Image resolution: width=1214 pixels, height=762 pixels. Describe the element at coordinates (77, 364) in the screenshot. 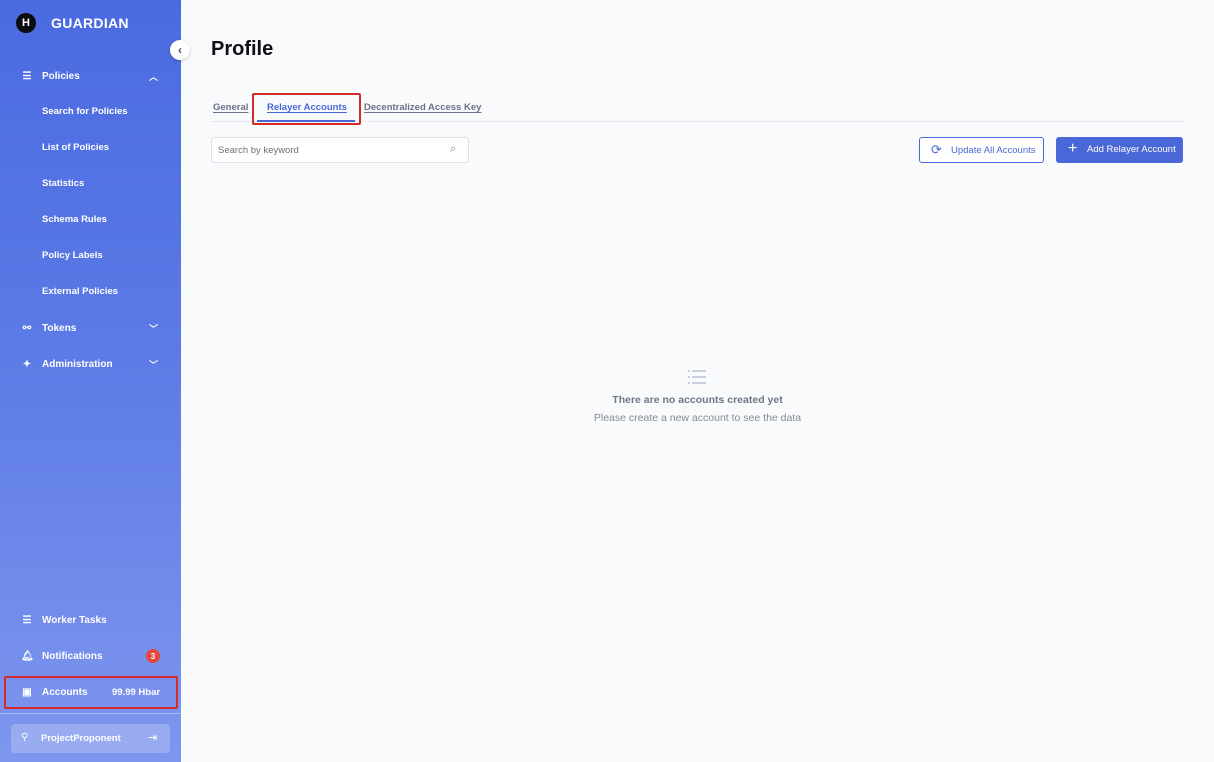

I see `nav-administration-label: Administration` at that location.